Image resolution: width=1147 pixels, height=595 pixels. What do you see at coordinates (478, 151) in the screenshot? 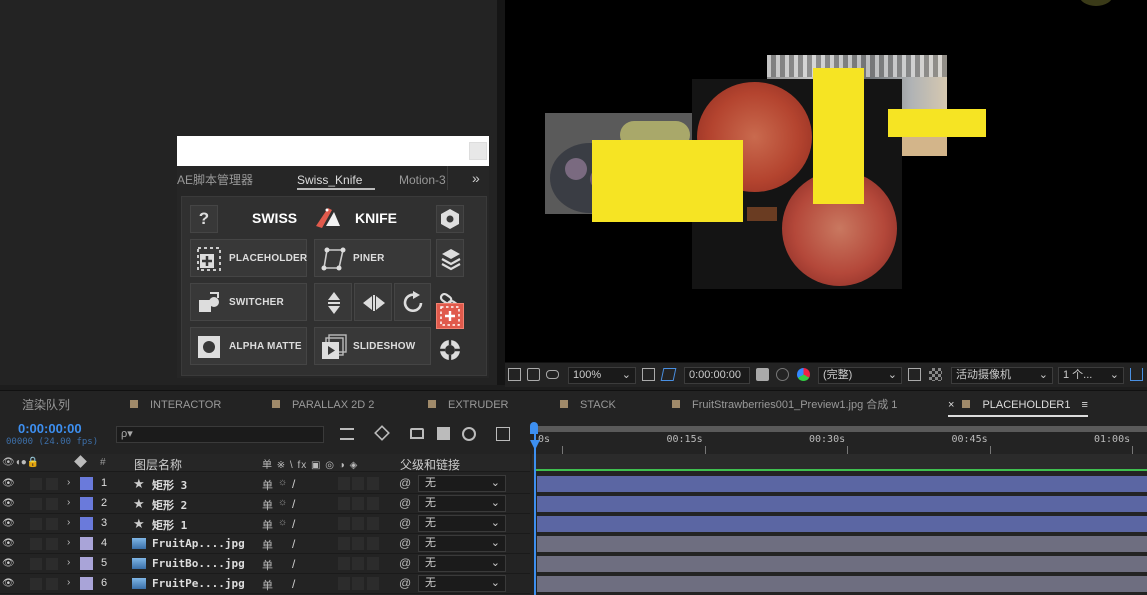
I see `script-window-close-button` at bounding box center [478, 151].